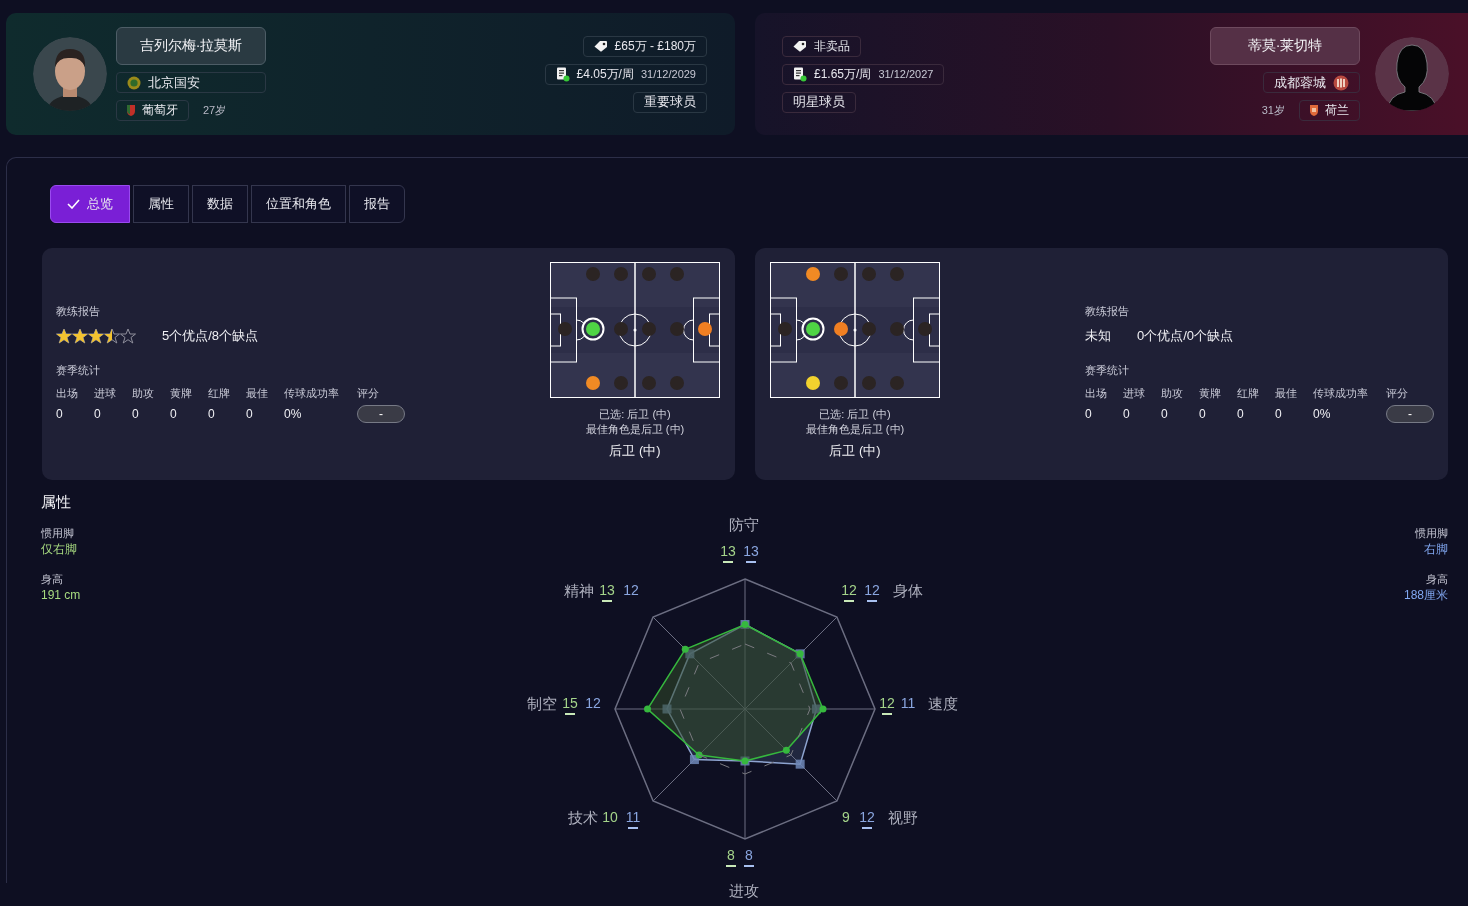  Describe the element at coordinates (161, 204) in the screenshot. I see `tab: 属性` at that location.